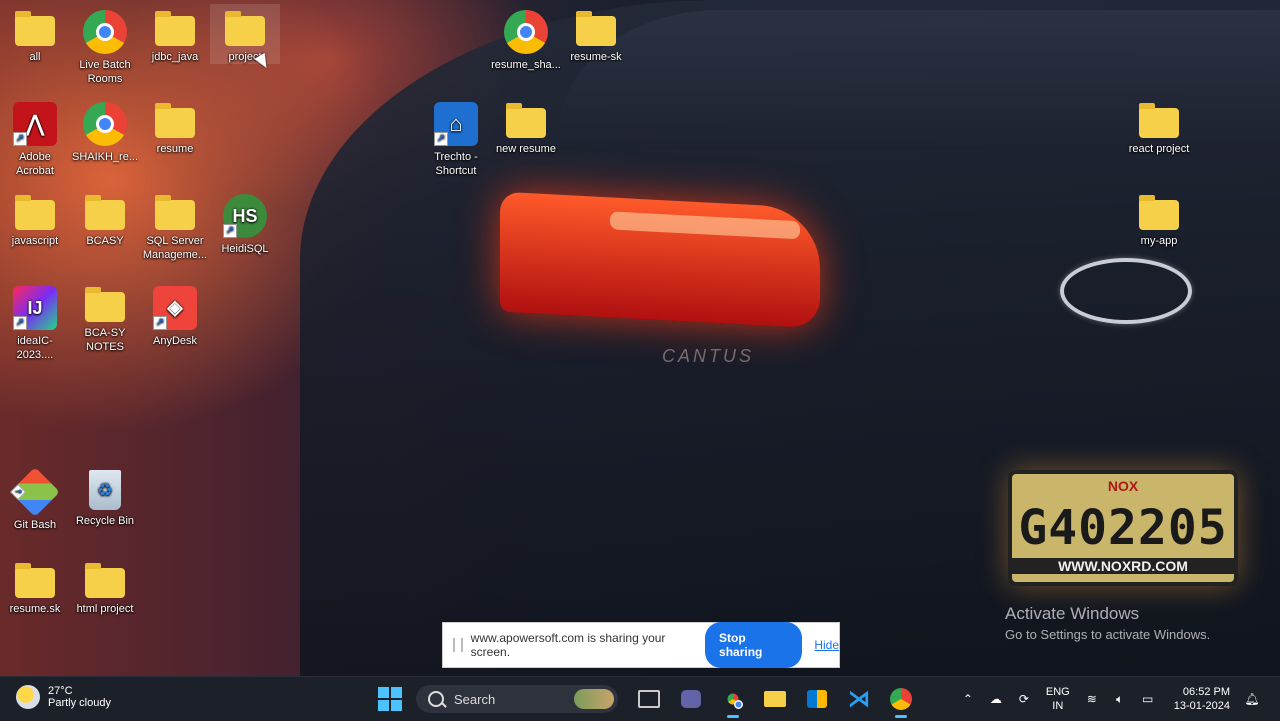  I want to click on search-placeholder: Search, so click(475, 699).